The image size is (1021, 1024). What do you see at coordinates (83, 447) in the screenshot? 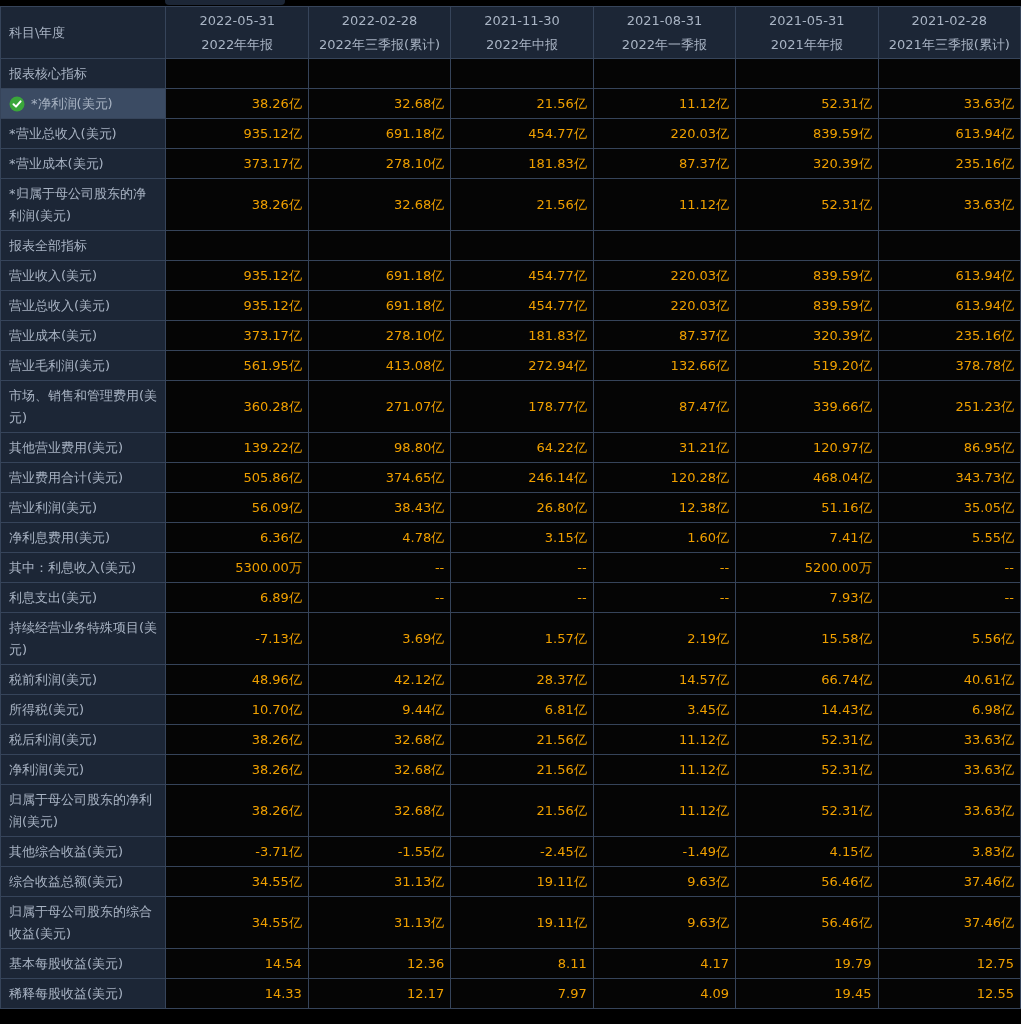
I see `row-label: 其他营业费用(美元)` at bounding box center [83, 447].